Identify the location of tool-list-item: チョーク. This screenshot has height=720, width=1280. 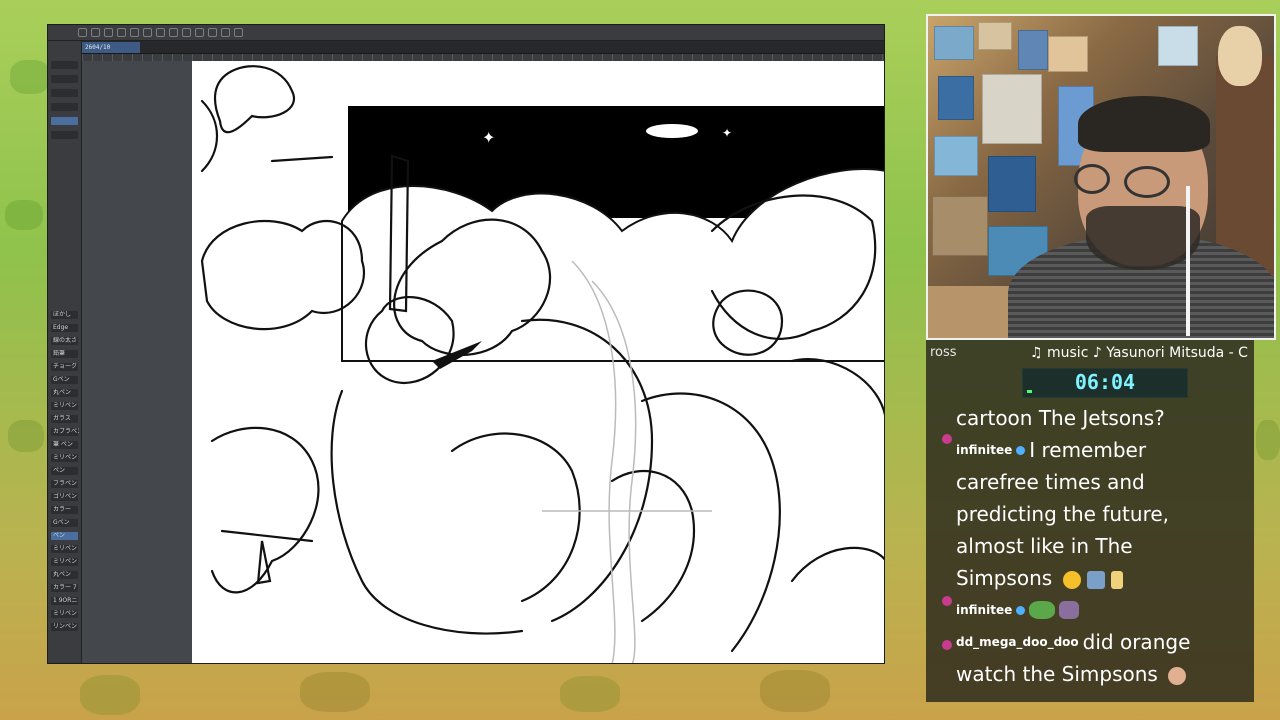
(64, 367).